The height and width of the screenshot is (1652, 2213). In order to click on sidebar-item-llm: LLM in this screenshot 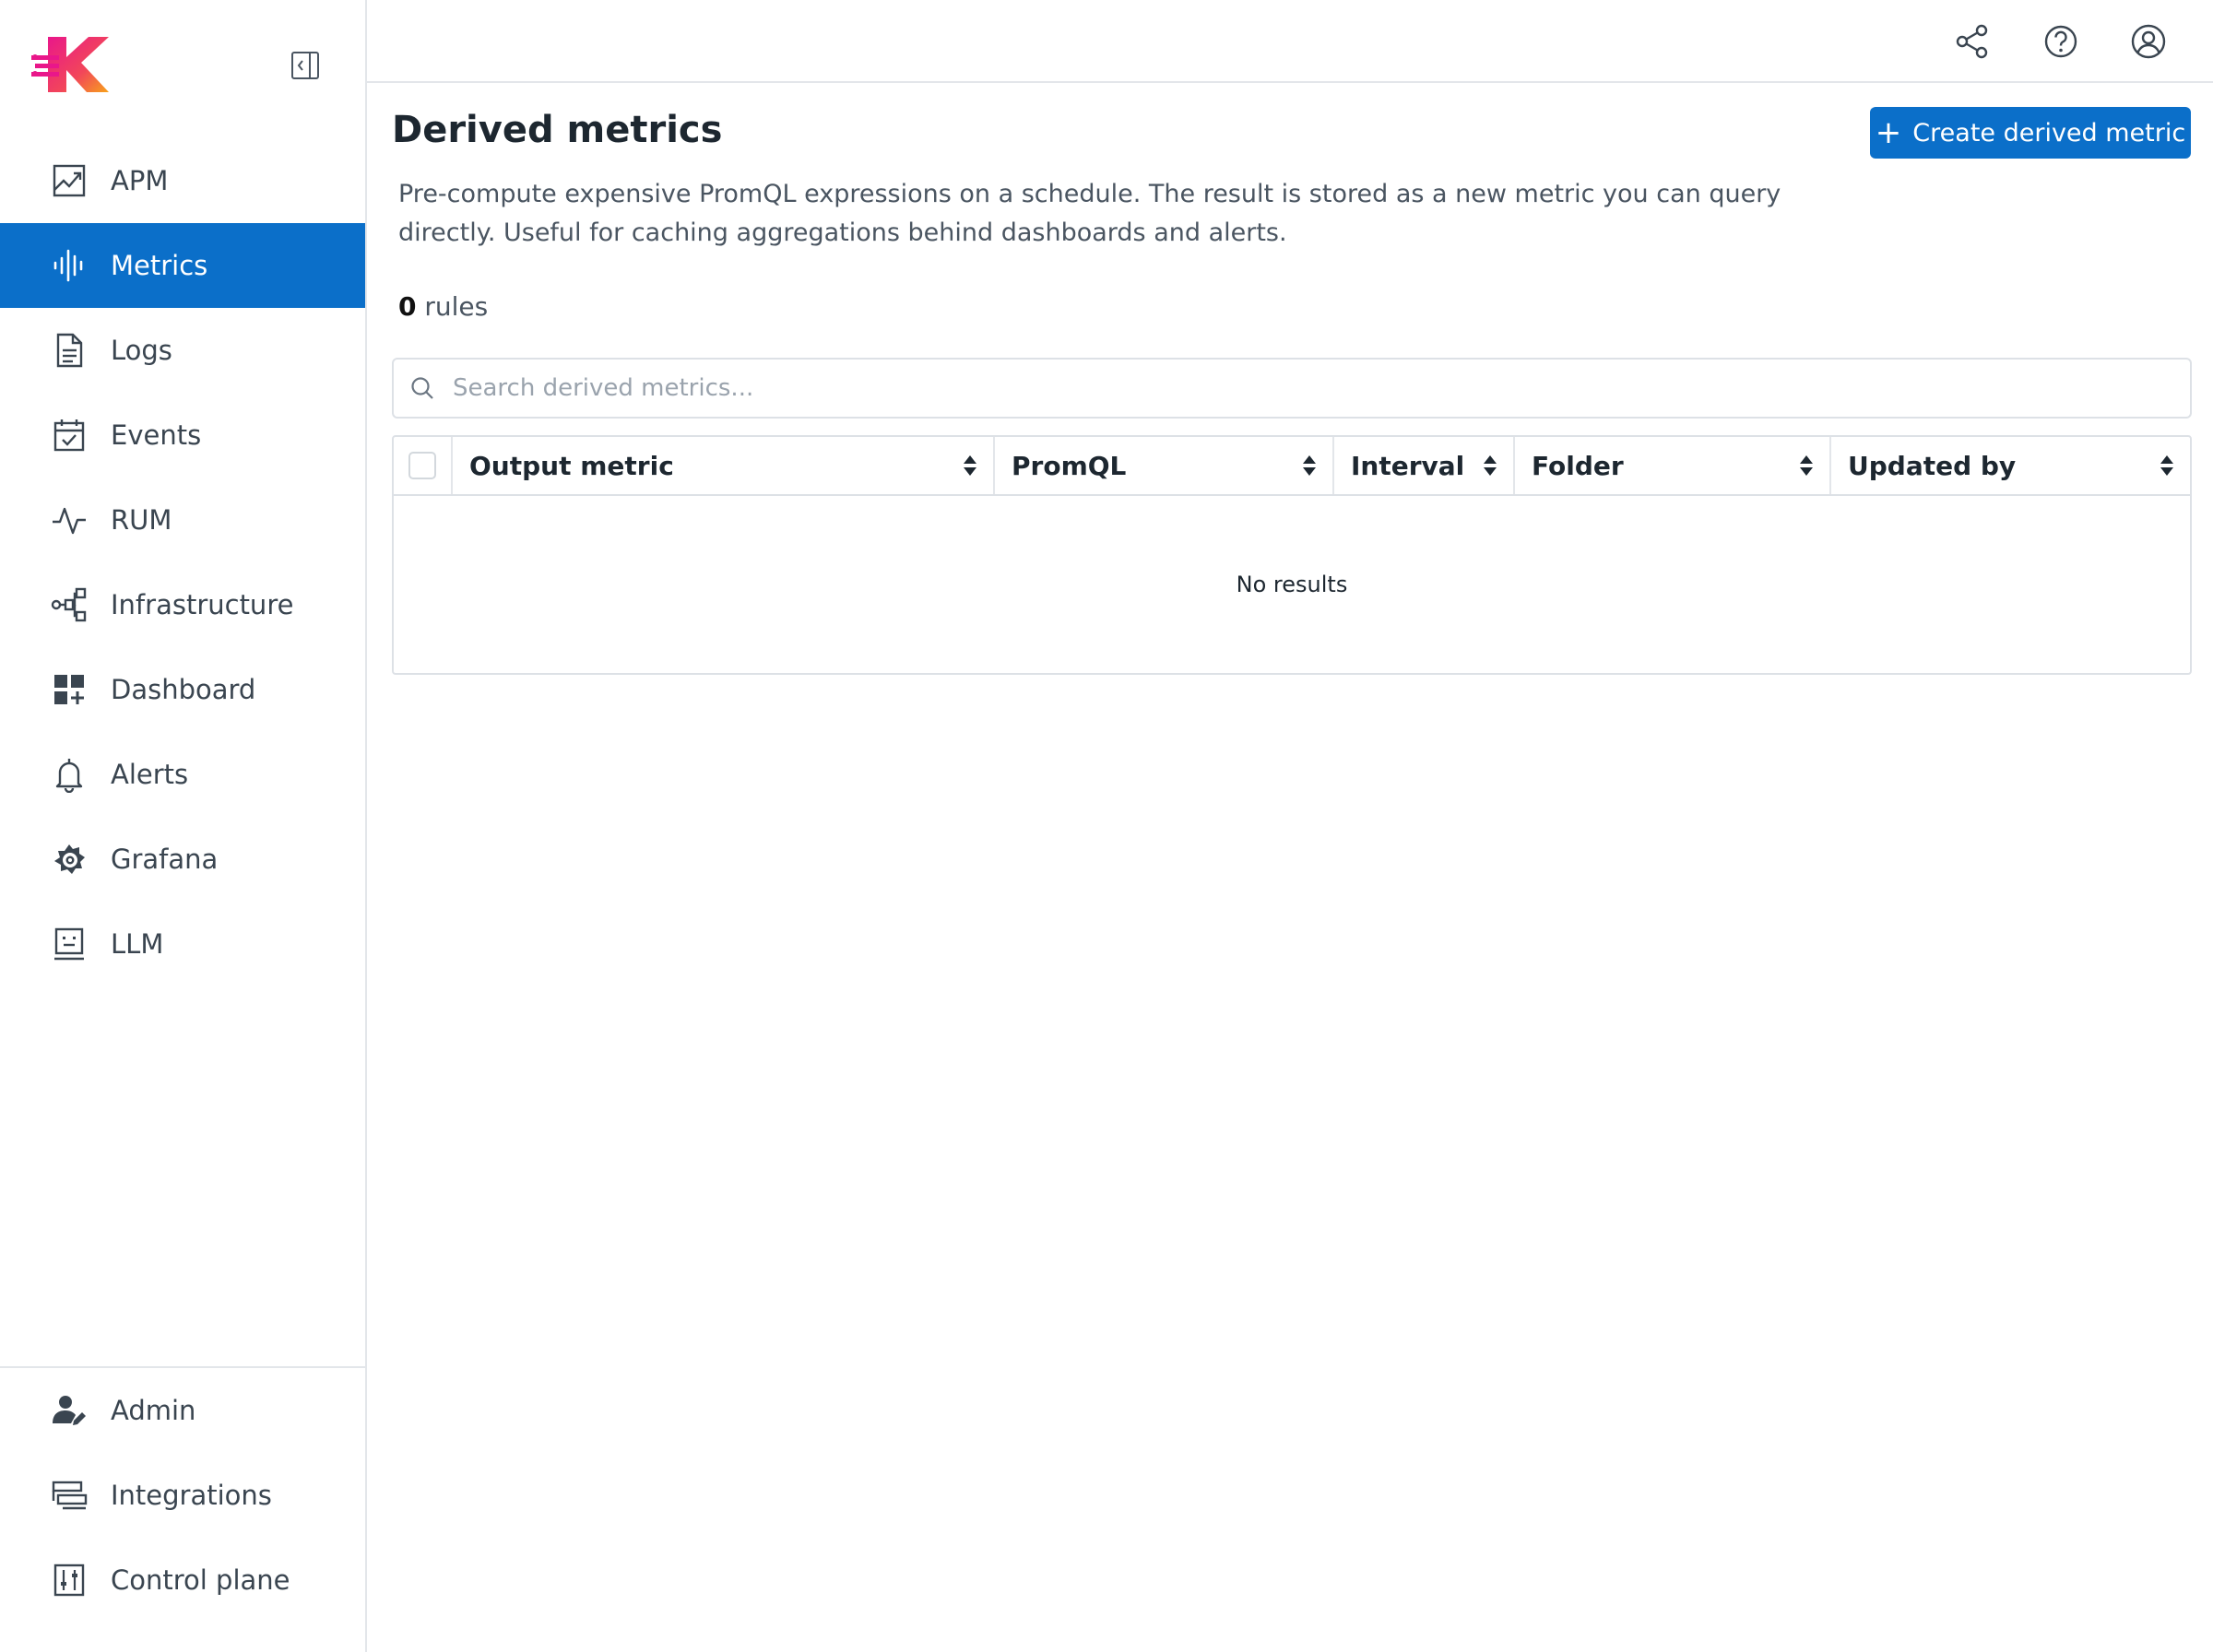, I will do `click(182, 944)`.